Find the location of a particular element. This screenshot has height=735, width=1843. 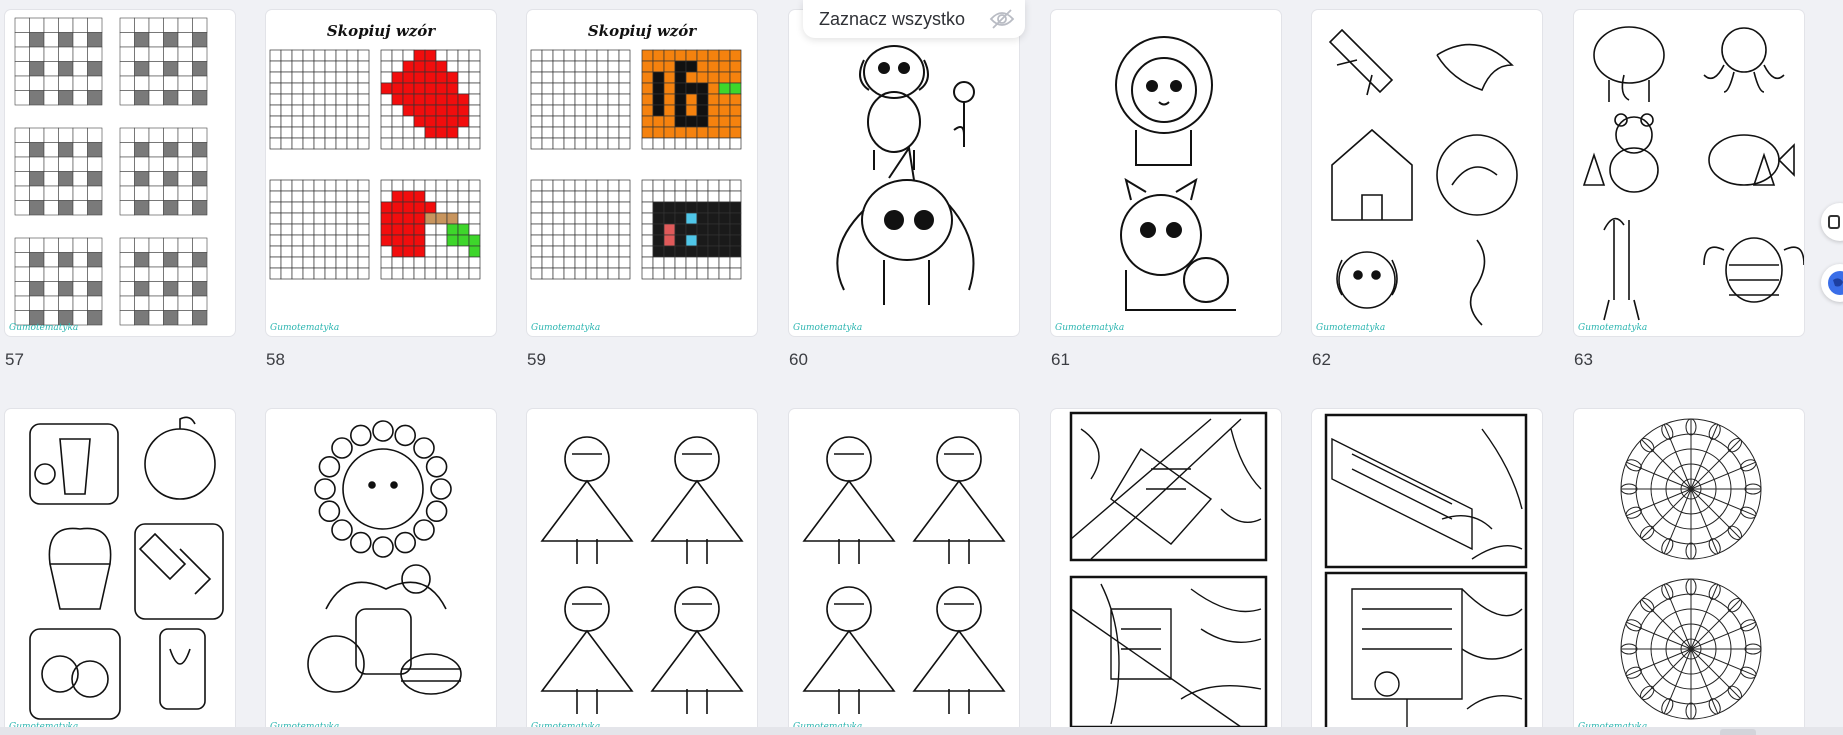

page-card-70: Gumotematyka is located at coordinates (1689, 572).